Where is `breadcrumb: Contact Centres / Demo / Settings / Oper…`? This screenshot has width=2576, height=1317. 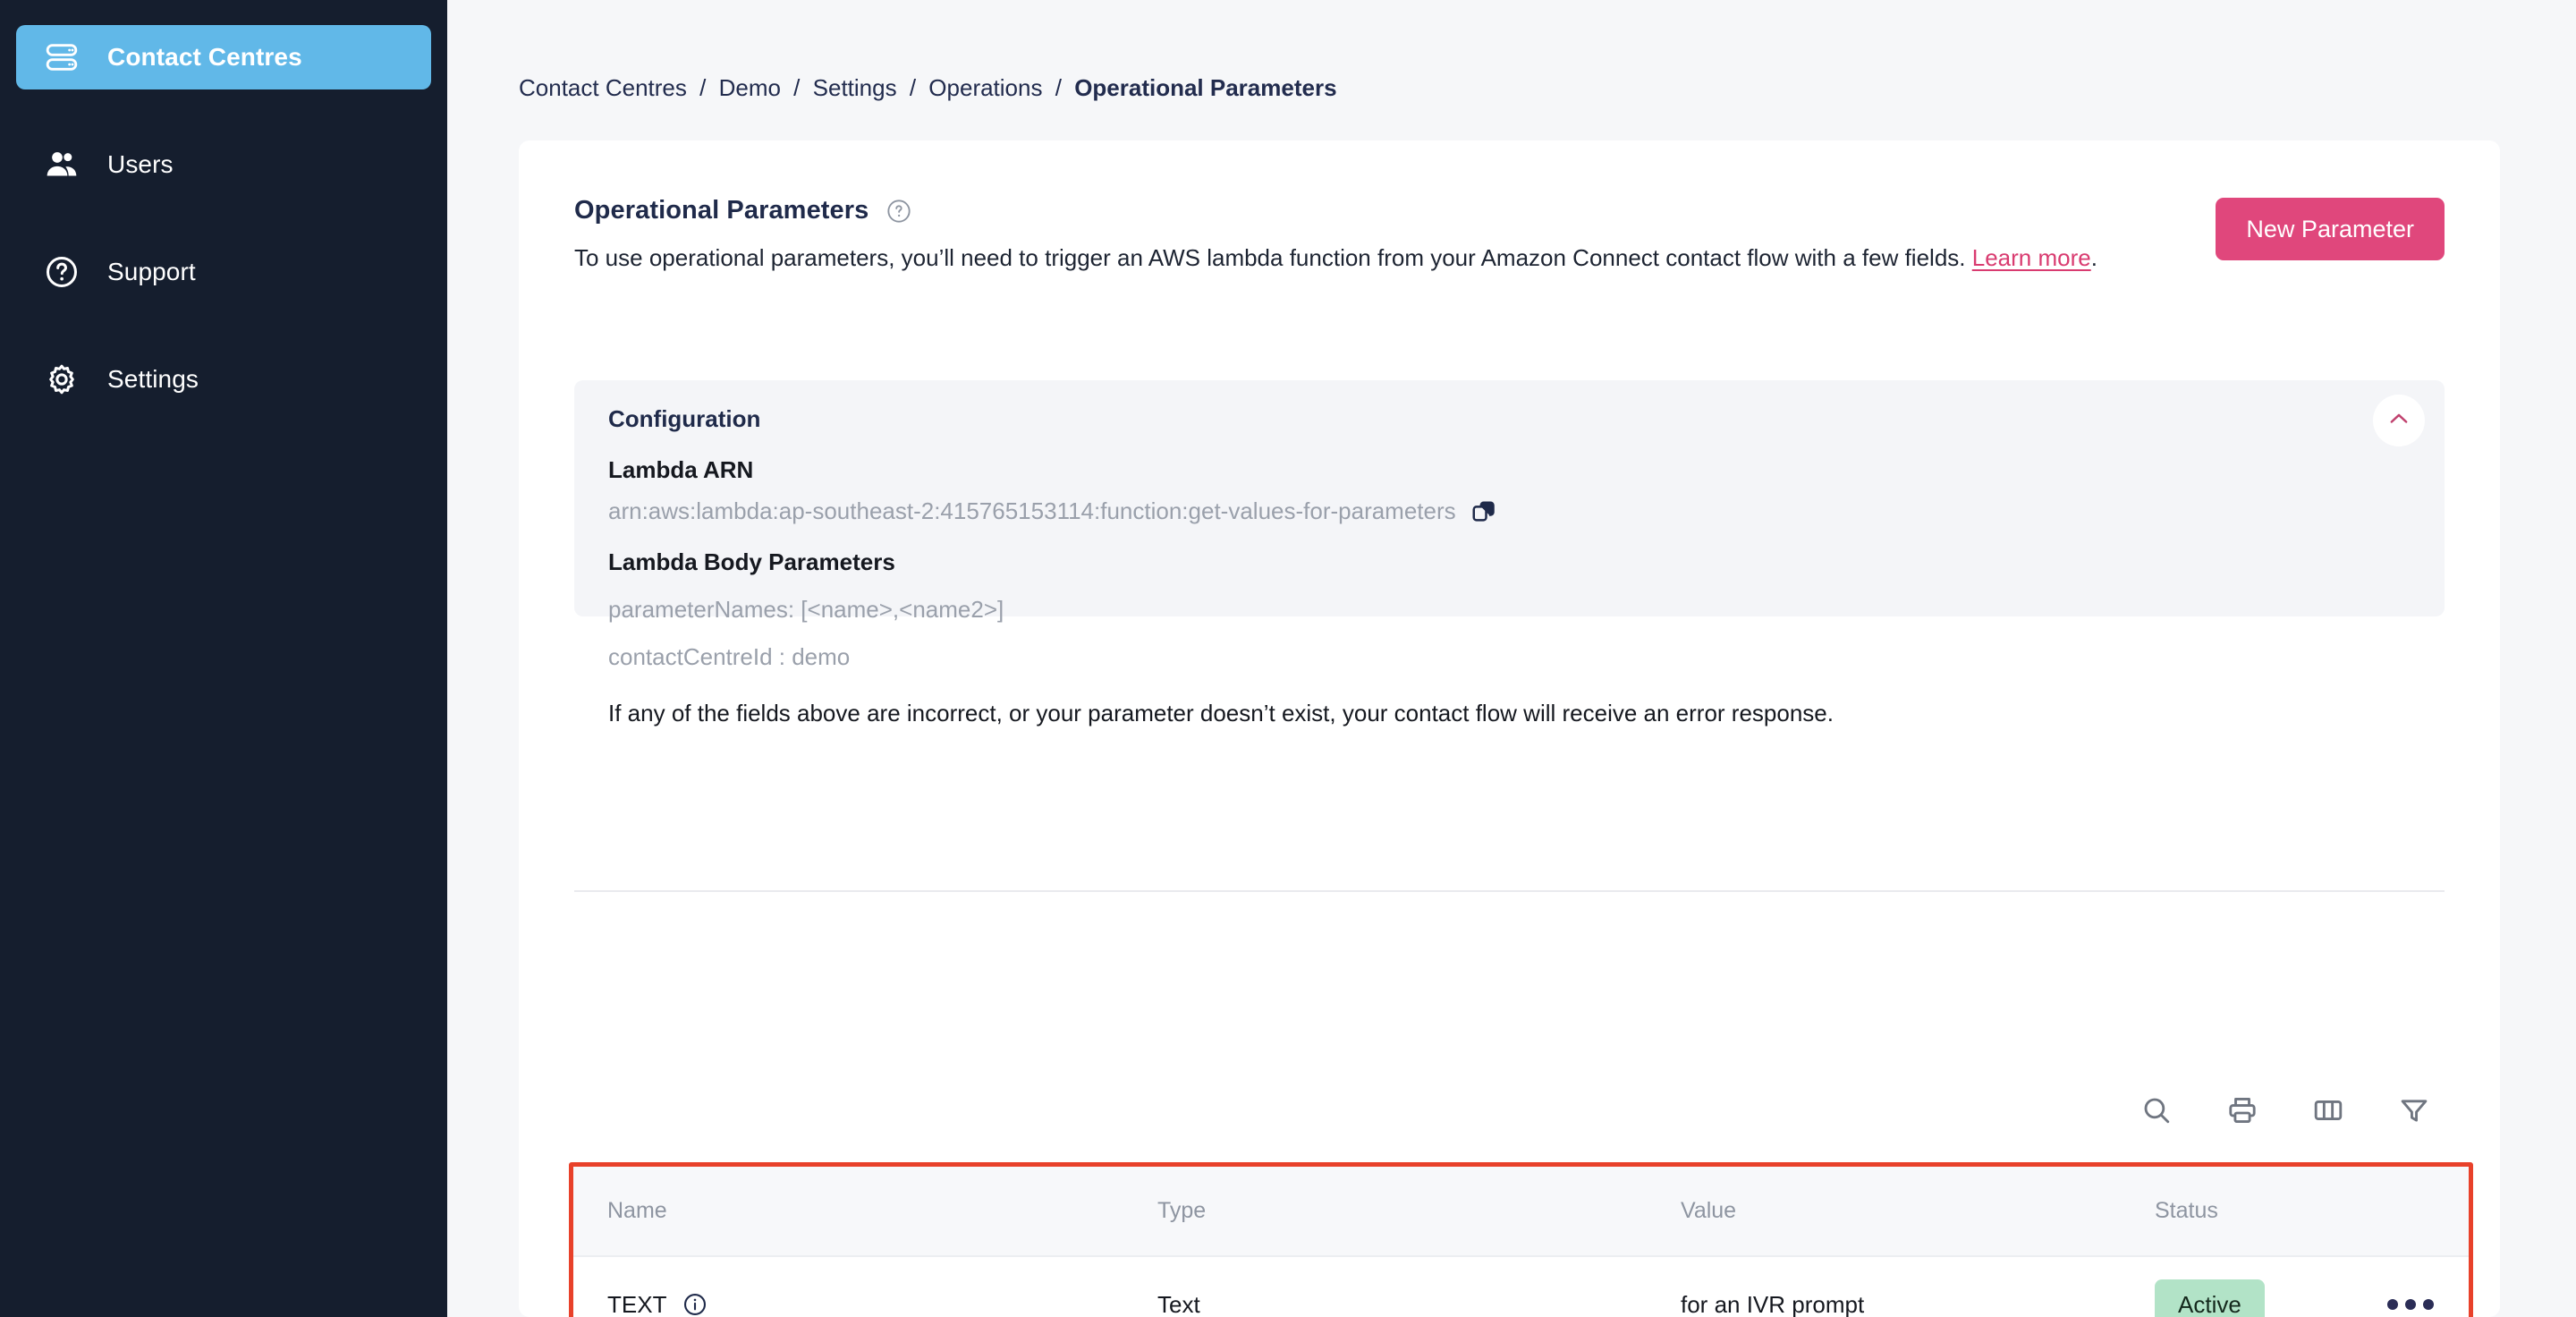
breadcrumb: Contact Centres / Demo / Settings / Oper… is located at coordinates (928, 88).